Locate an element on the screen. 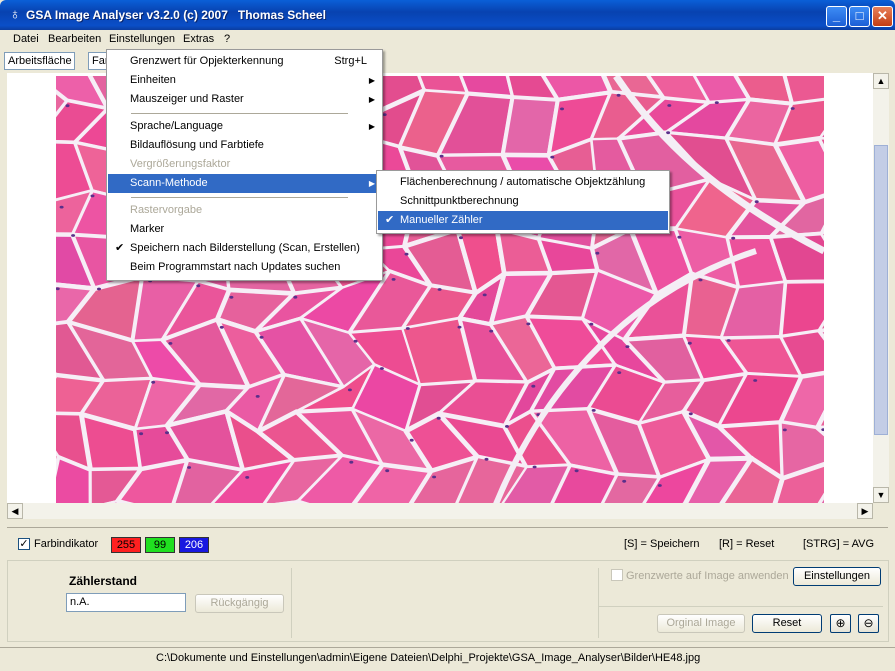 The image size is (895, 671). counter-title: Zählerstand is located at coordinates (103, 581).